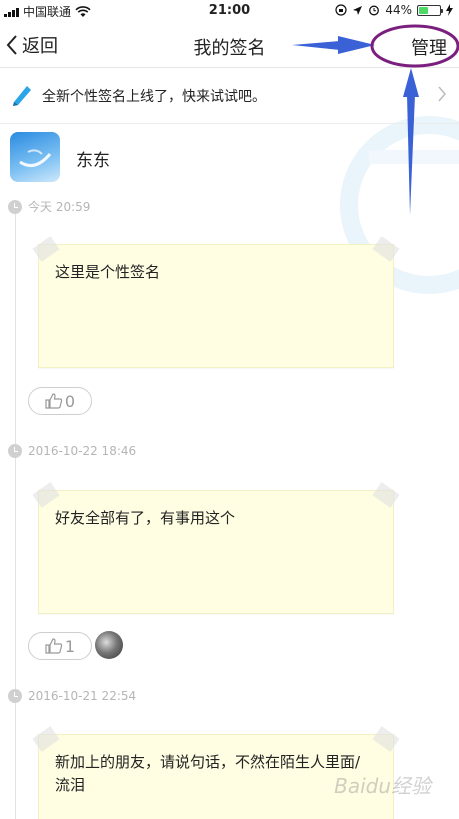 Image resolution: width=459 pixels, height=819 pixels. What do you see at coordinates (70, 646) in the screenshot?
I see `like-count: 1` at bounding box center [70, 646].